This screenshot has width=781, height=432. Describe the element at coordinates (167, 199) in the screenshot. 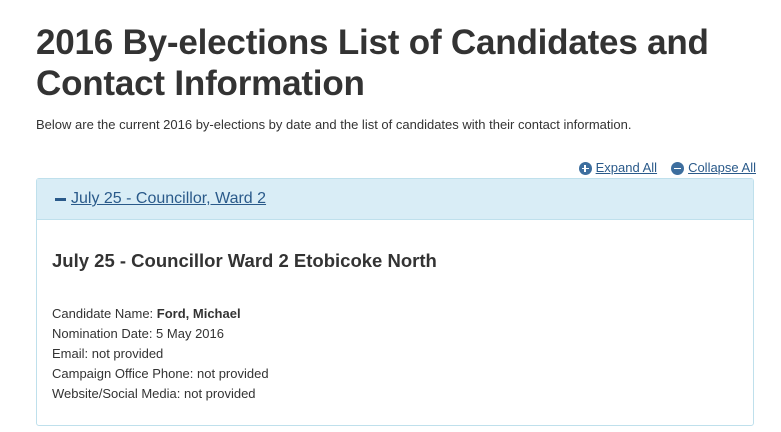

I see `accordion-panel-title: July 25 - Councillor, Ward 2` at that location.